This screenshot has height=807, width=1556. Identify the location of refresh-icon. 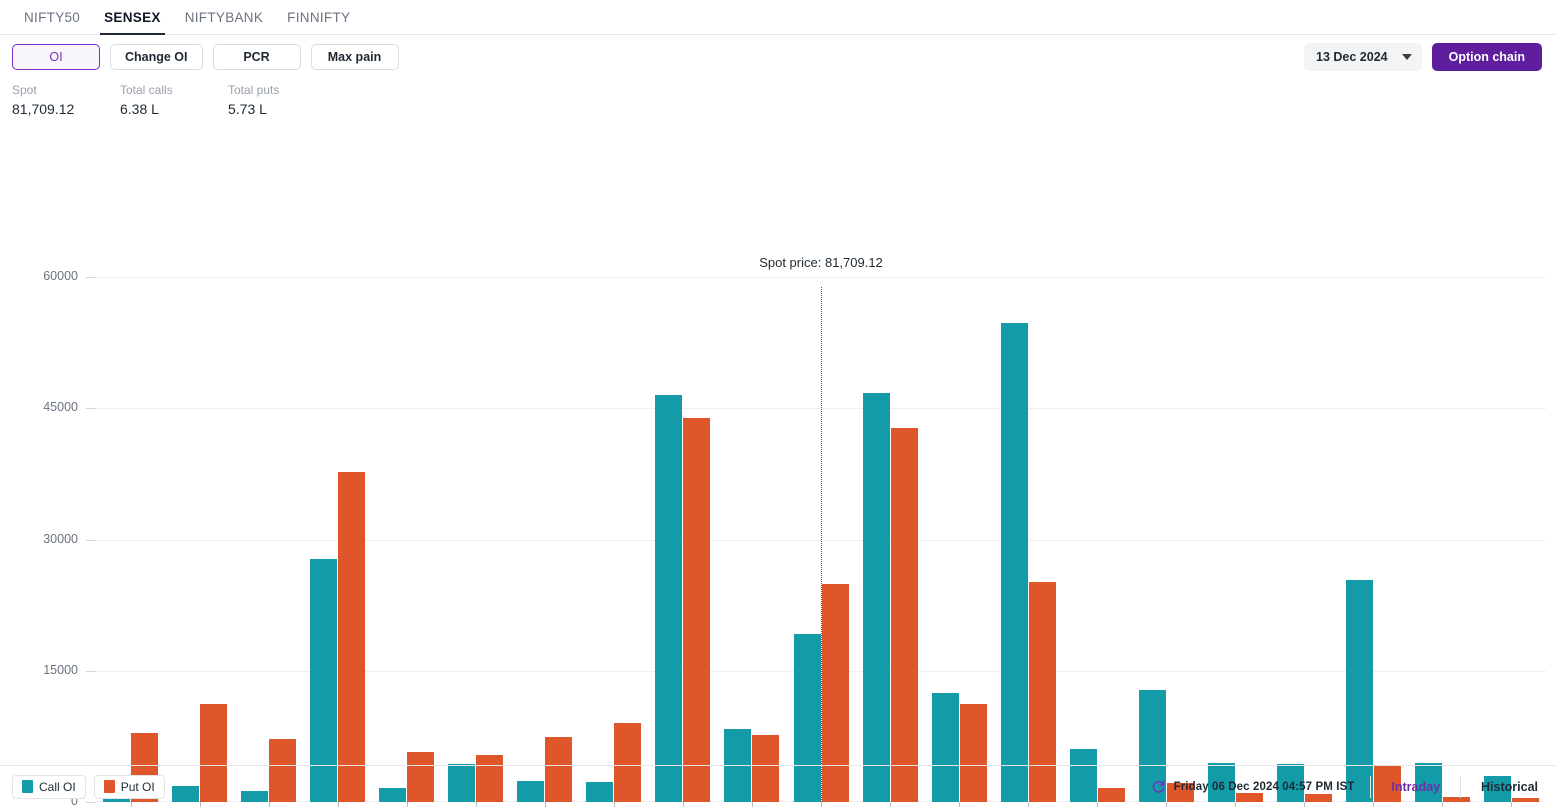
(1158, 786).